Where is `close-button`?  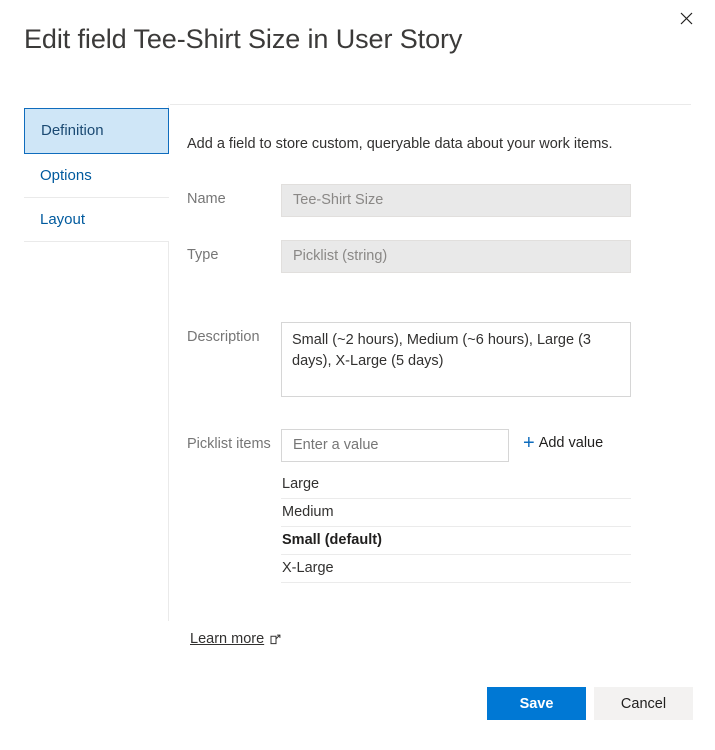 close-button is located at coordinates (686, 18).